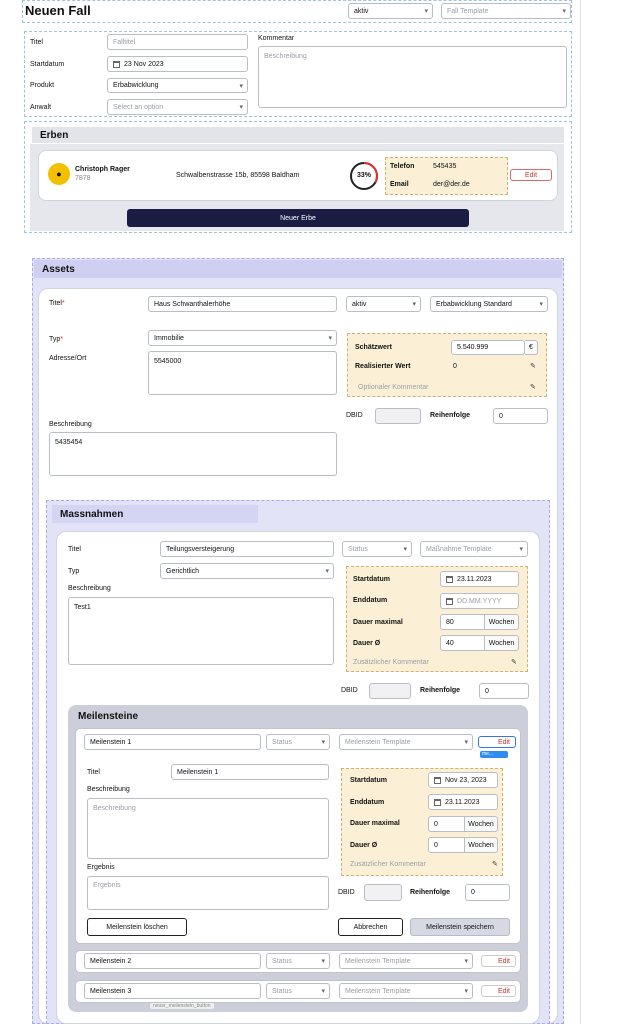 This screenshot has width=633, height=1024. Describe the element at coordinates (56, 339) in the screenshot. I see `typ-label: Typ*` at that location.